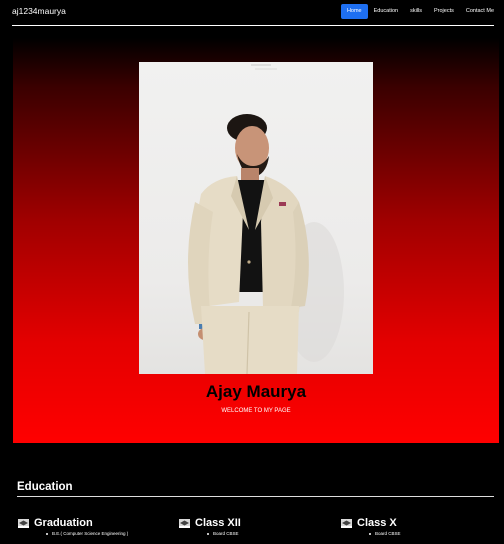 This screenshot has width=504, height=544. What do you see at coordinates (63, 523) in the screenshot?
I see `education-item-title: Graduation` at bounding box center [63, 523].